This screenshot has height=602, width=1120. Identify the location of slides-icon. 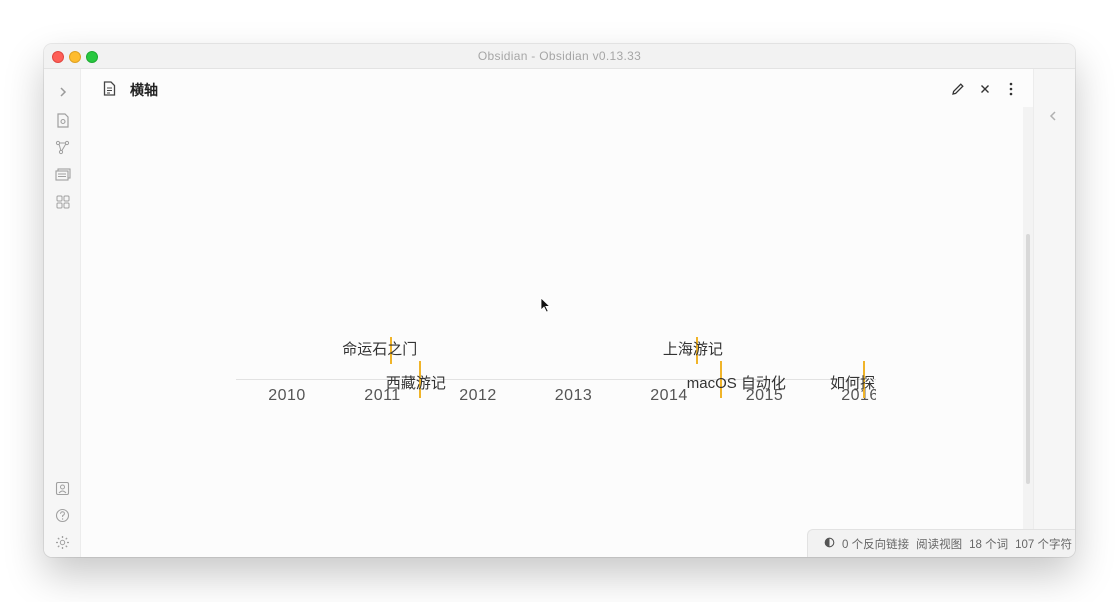
(62, 174).